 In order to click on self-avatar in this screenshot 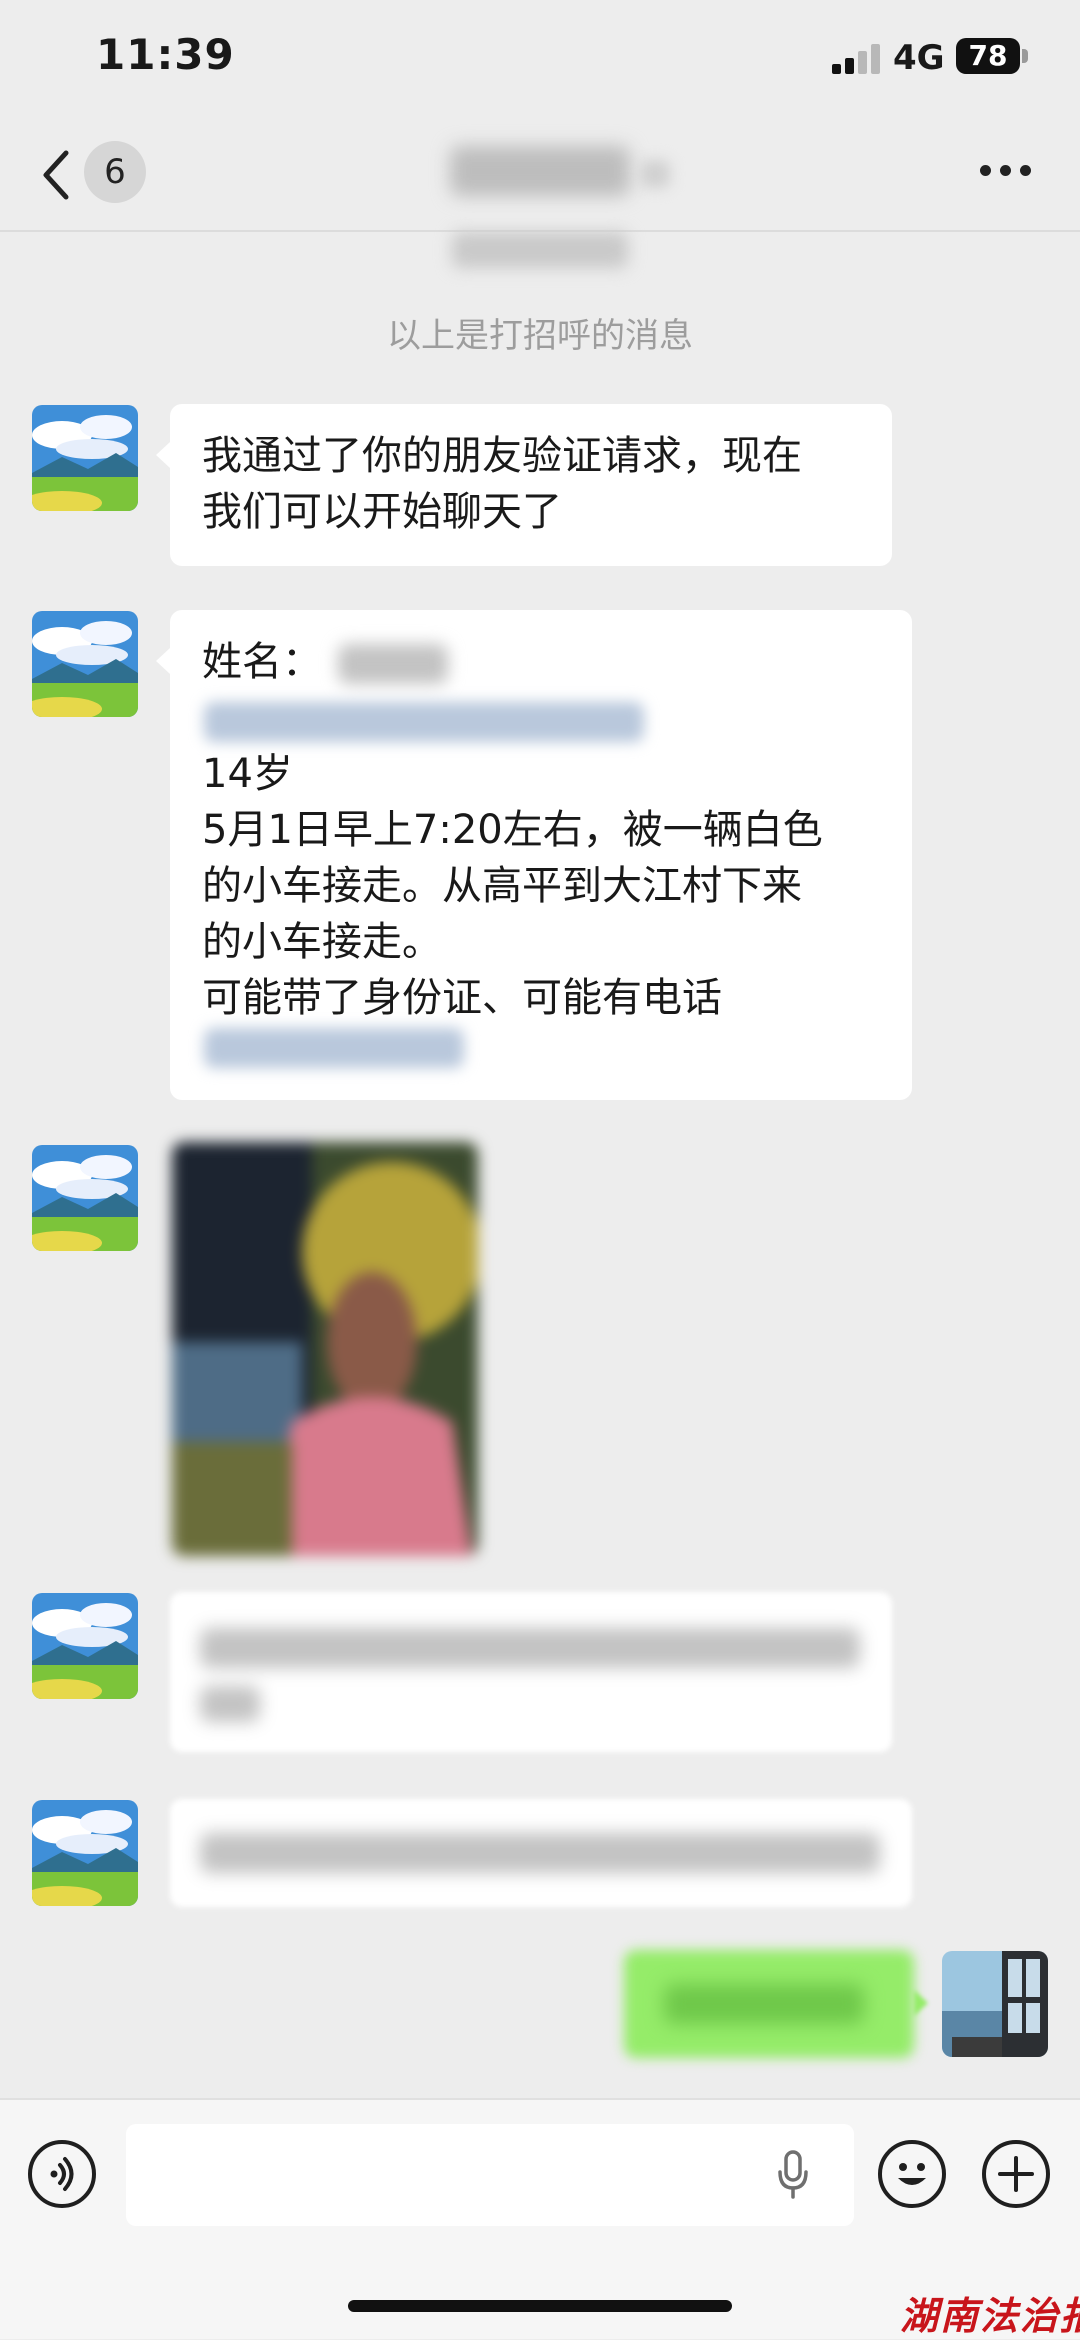, I will do `click(995, 2004)`.